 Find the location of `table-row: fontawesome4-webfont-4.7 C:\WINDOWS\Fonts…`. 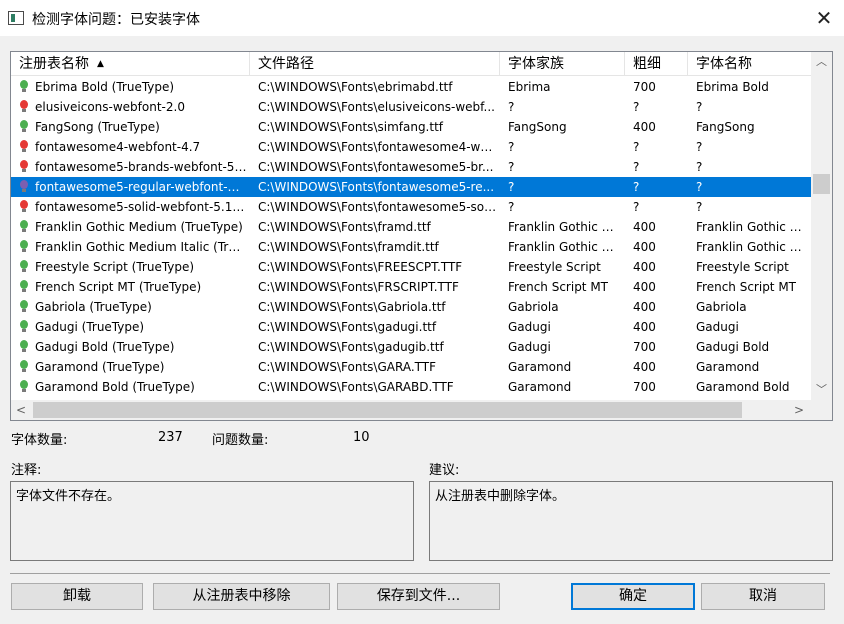

table-row: fontawesome4-webfont-4.7 C:\WINDOWS\Fonts… is located at coordinates (411, 147).